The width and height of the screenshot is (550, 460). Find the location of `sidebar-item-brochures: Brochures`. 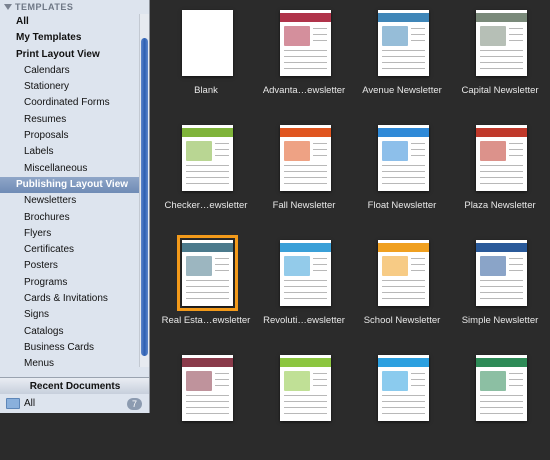

sidebar-item-brochures: Brochures is located at coordinates (74, 218).